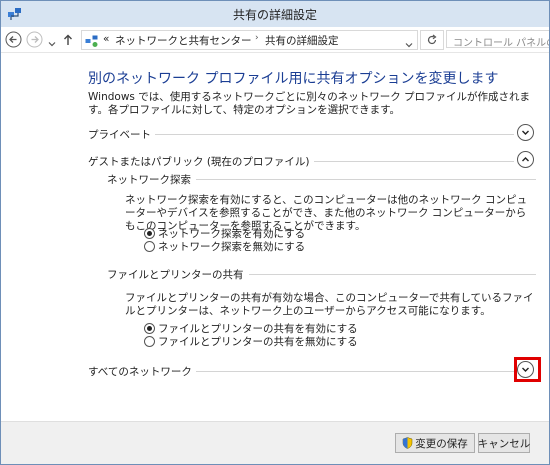 Image resolution: width=550 pixels, height=465 pixels. I want to click on radio-file-sharing-off: ファイルとプリンターの共有を無効にする, so click(251, 341).